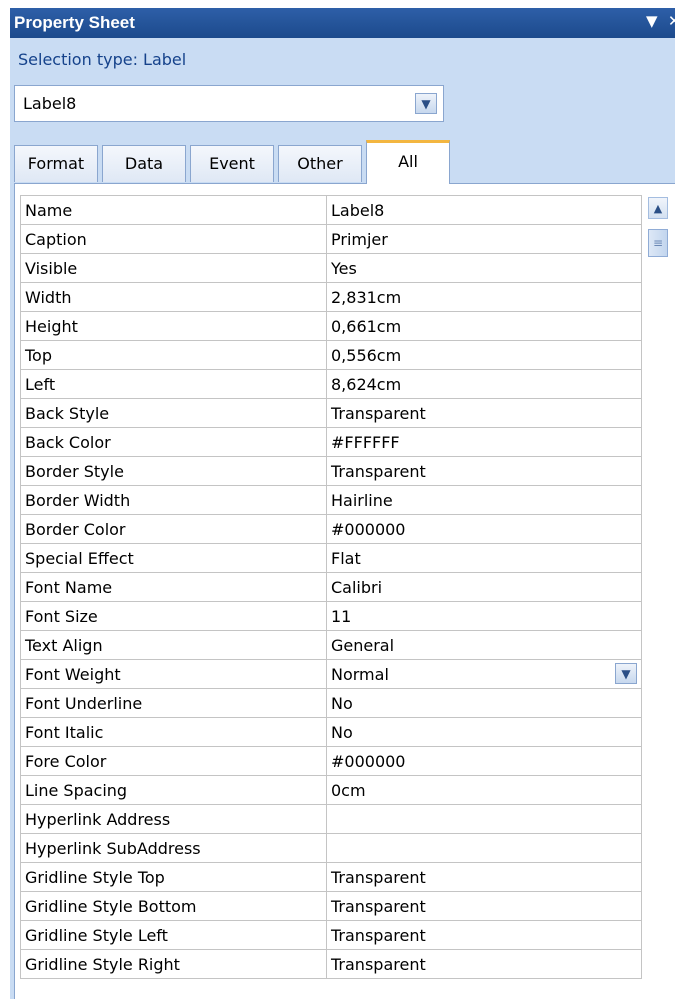  What do you see at coordinates (484, 790) in the screenshot?
I see `property-value: 0cm` at bounding box center [484, 790].